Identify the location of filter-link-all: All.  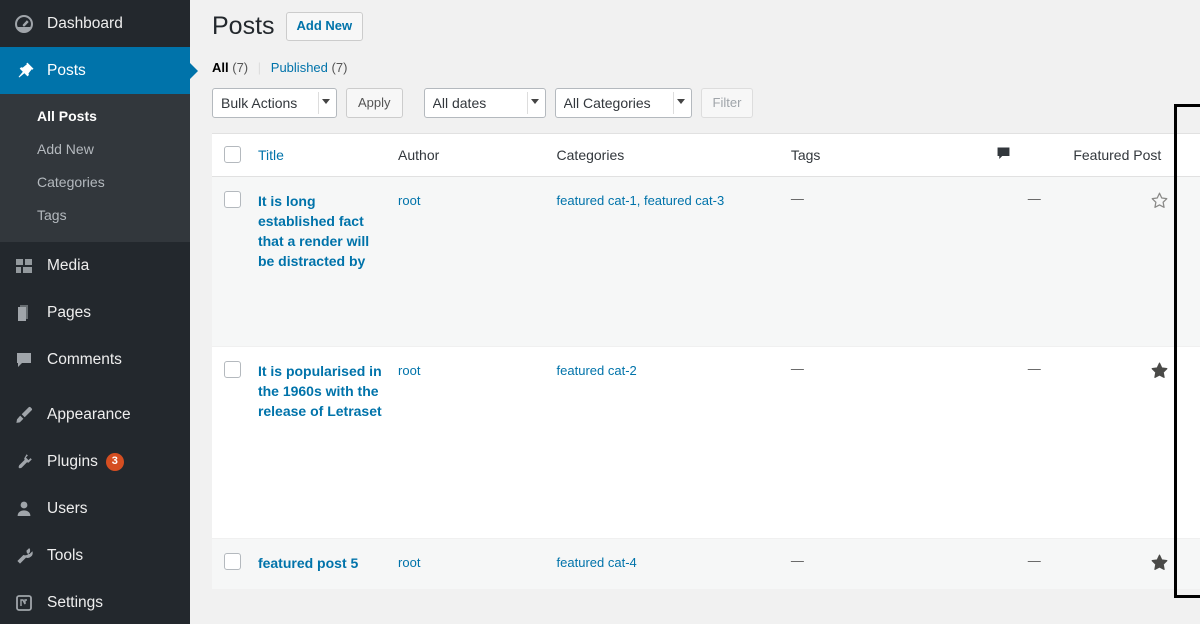
(220, 67).